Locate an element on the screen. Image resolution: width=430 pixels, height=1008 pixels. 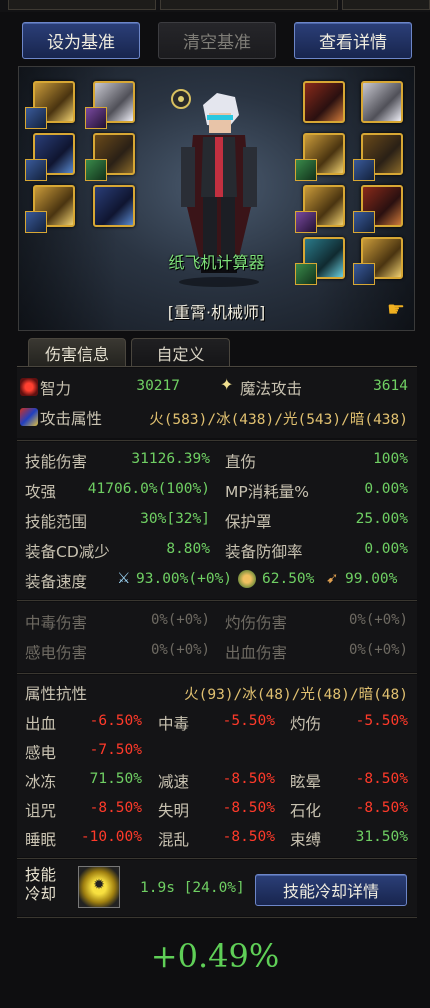
tab-damage-info: 伤害信息 is located at coordinates (77, 352).